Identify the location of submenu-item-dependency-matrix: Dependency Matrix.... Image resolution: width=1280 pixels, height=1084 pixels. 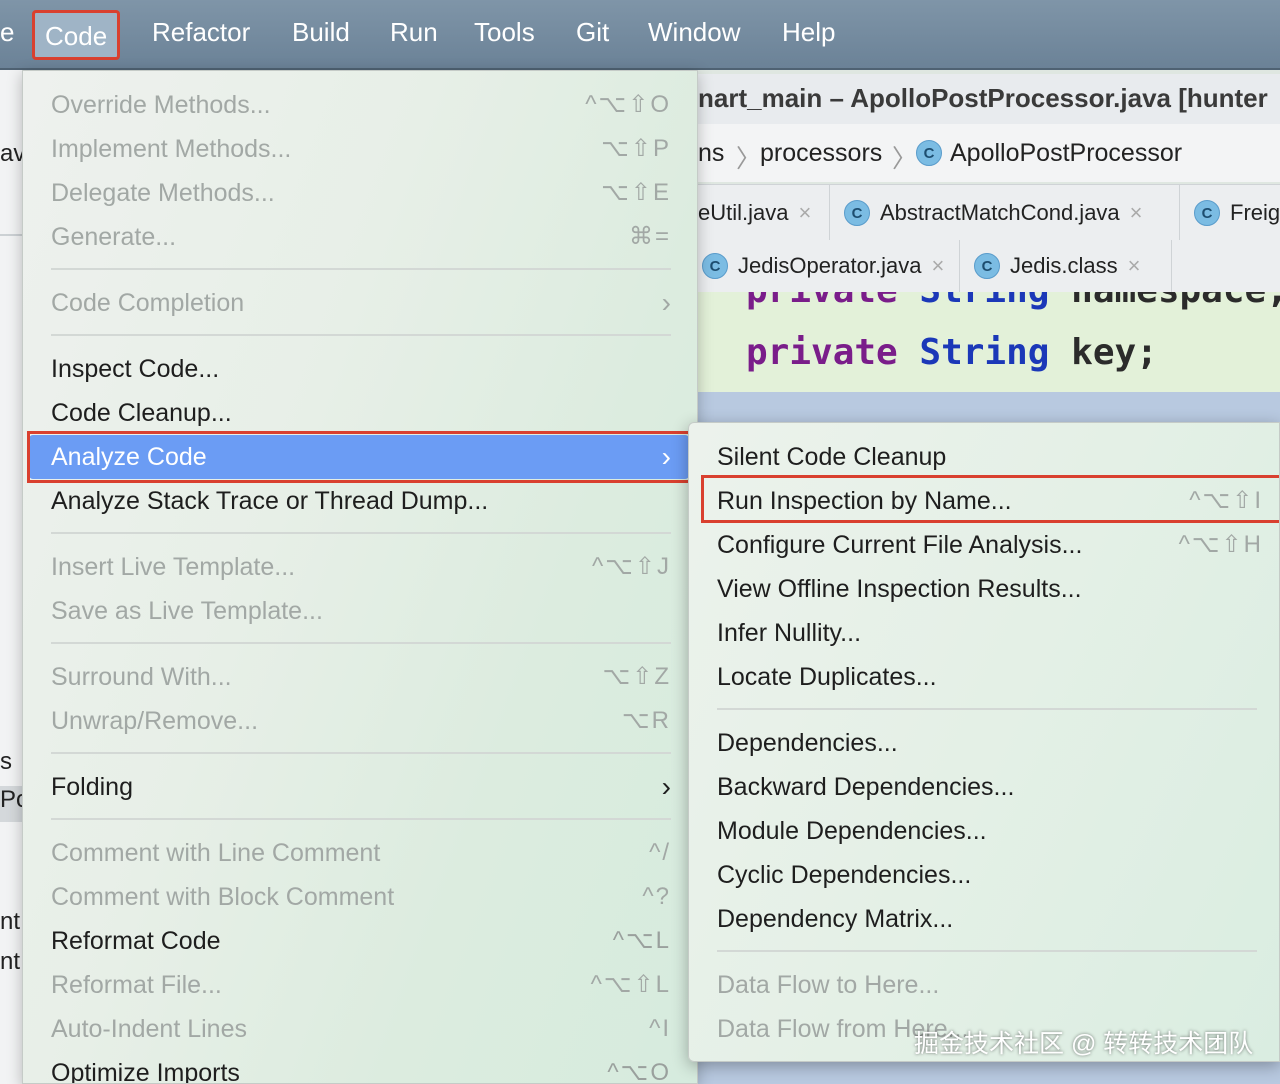
(987, 919).